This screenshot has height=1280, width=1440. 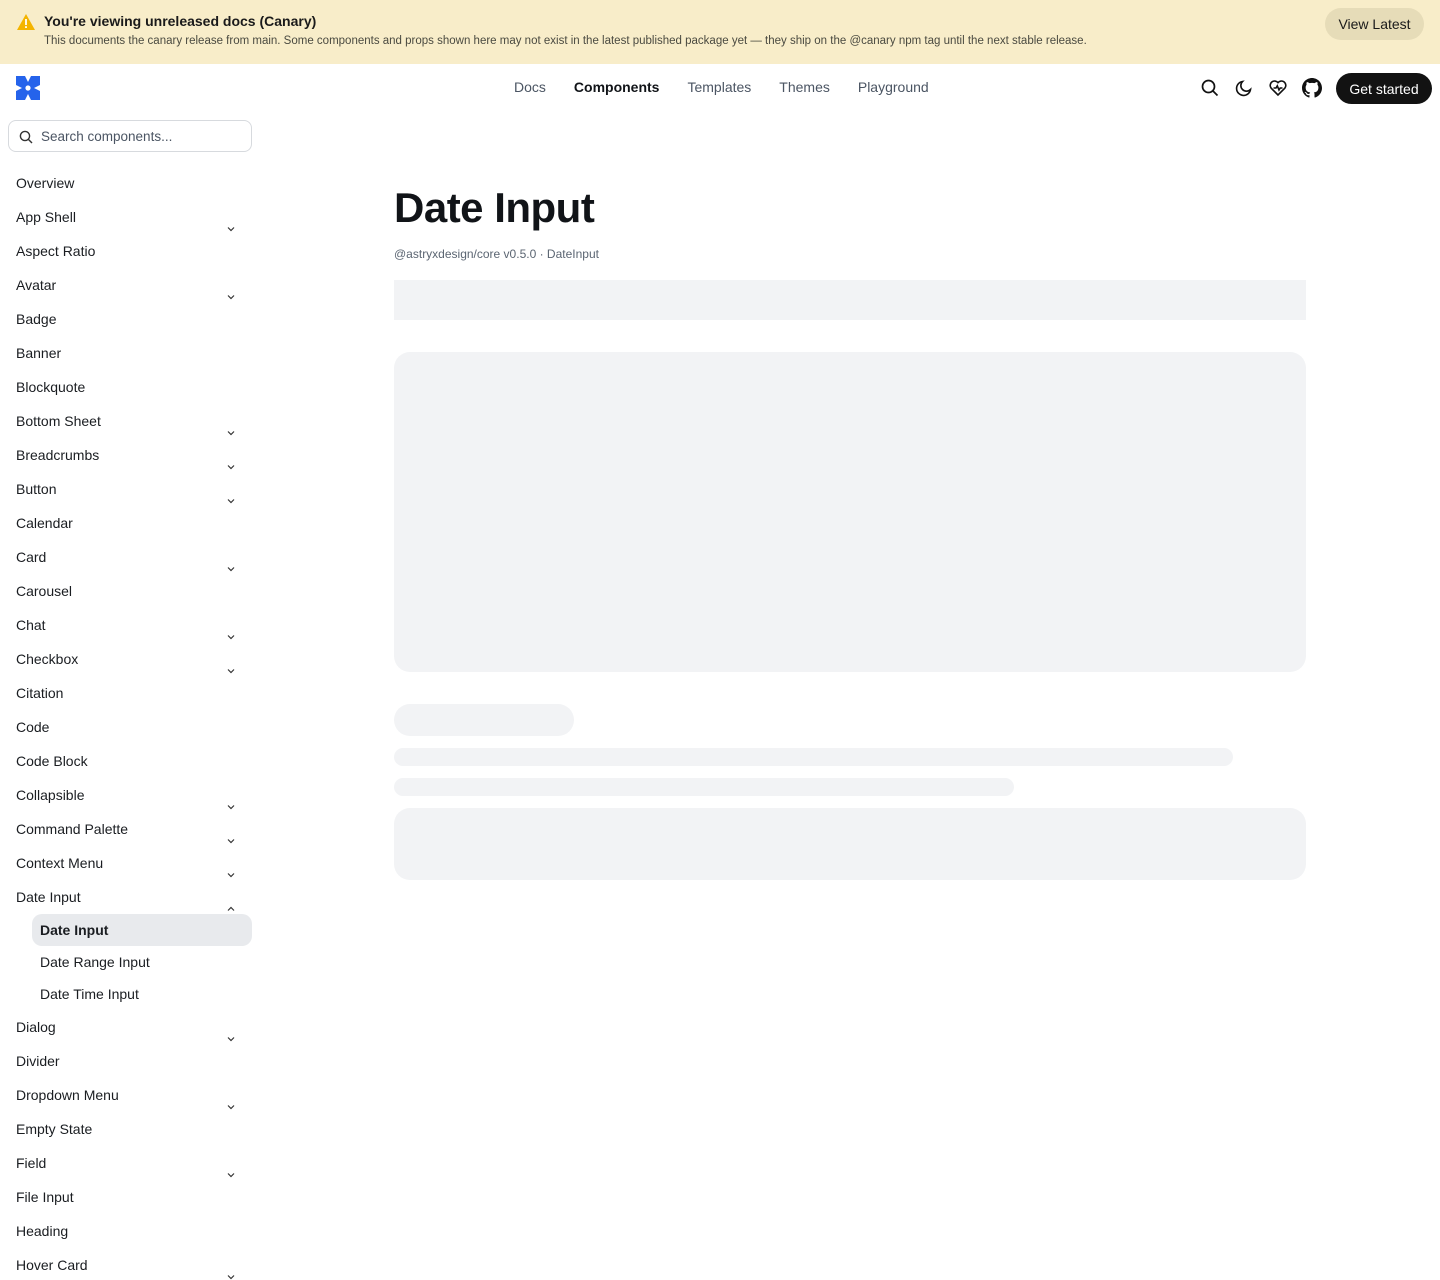 What do you see at coordinates (141, 136) in the screenshot?
I see `search-input` at bounding box center [141, 136].